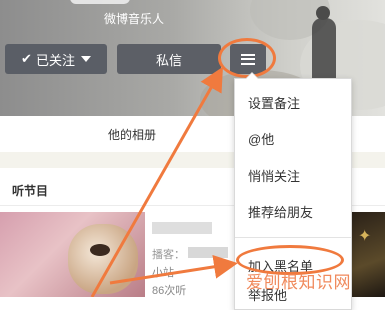  What do you see at coordinates (208, 252) in the screenshot?
I see `program-host-blurred` at bounding box center [208, 252].